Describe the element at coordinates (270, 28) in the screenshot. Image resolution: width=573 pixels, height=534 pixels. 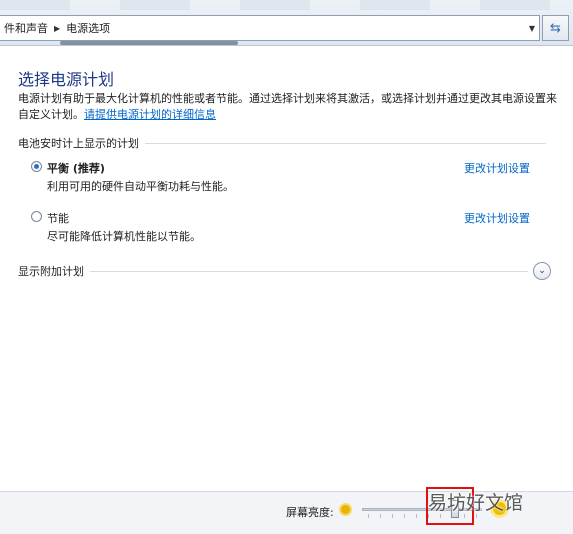
I see `breadcrumb: 件和声音 ▶ 电源选项 ▼` at that location.